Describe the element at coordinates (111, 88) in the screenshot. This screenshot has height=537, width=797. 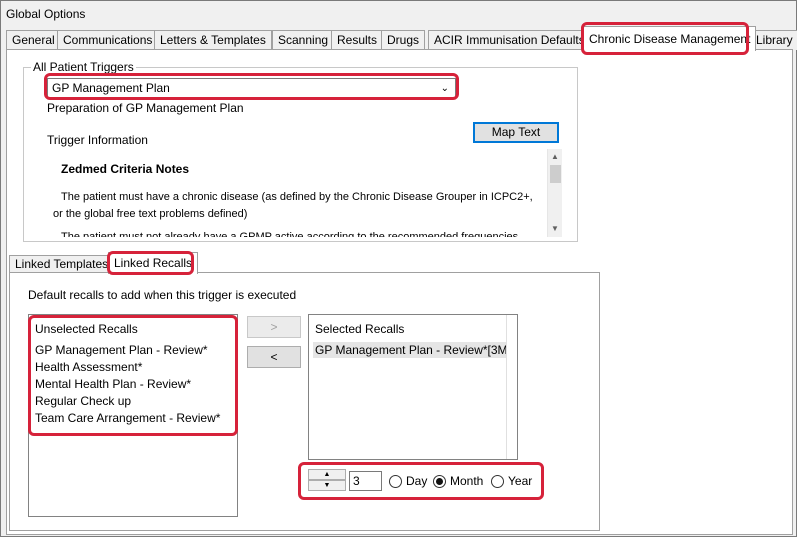
I see `trigger-dropdown-value: GP Management Plan` at that location.